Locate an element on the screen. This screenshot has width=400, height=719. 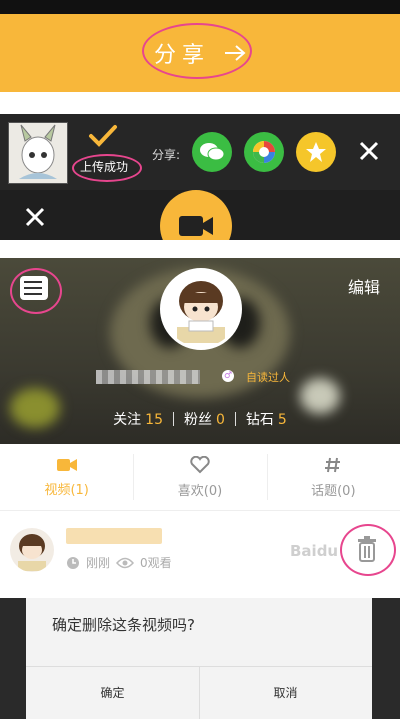
video-meta: 刚刚 0观看 is located at coordinates (119, 562).